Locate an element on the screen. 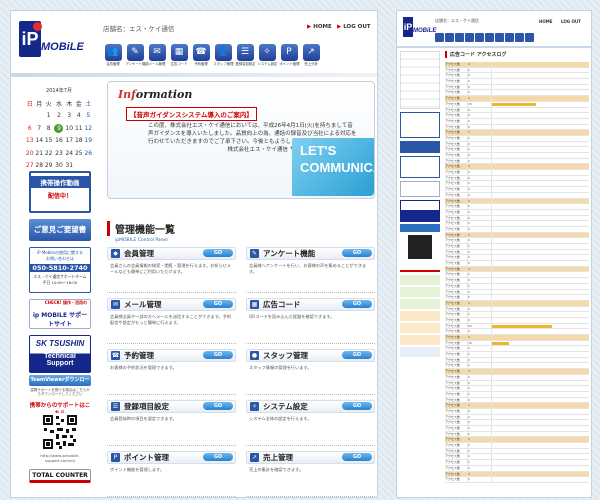 The width and height of the screenshot is (600, 500). day: 8 is located at coordinates (48, 128).